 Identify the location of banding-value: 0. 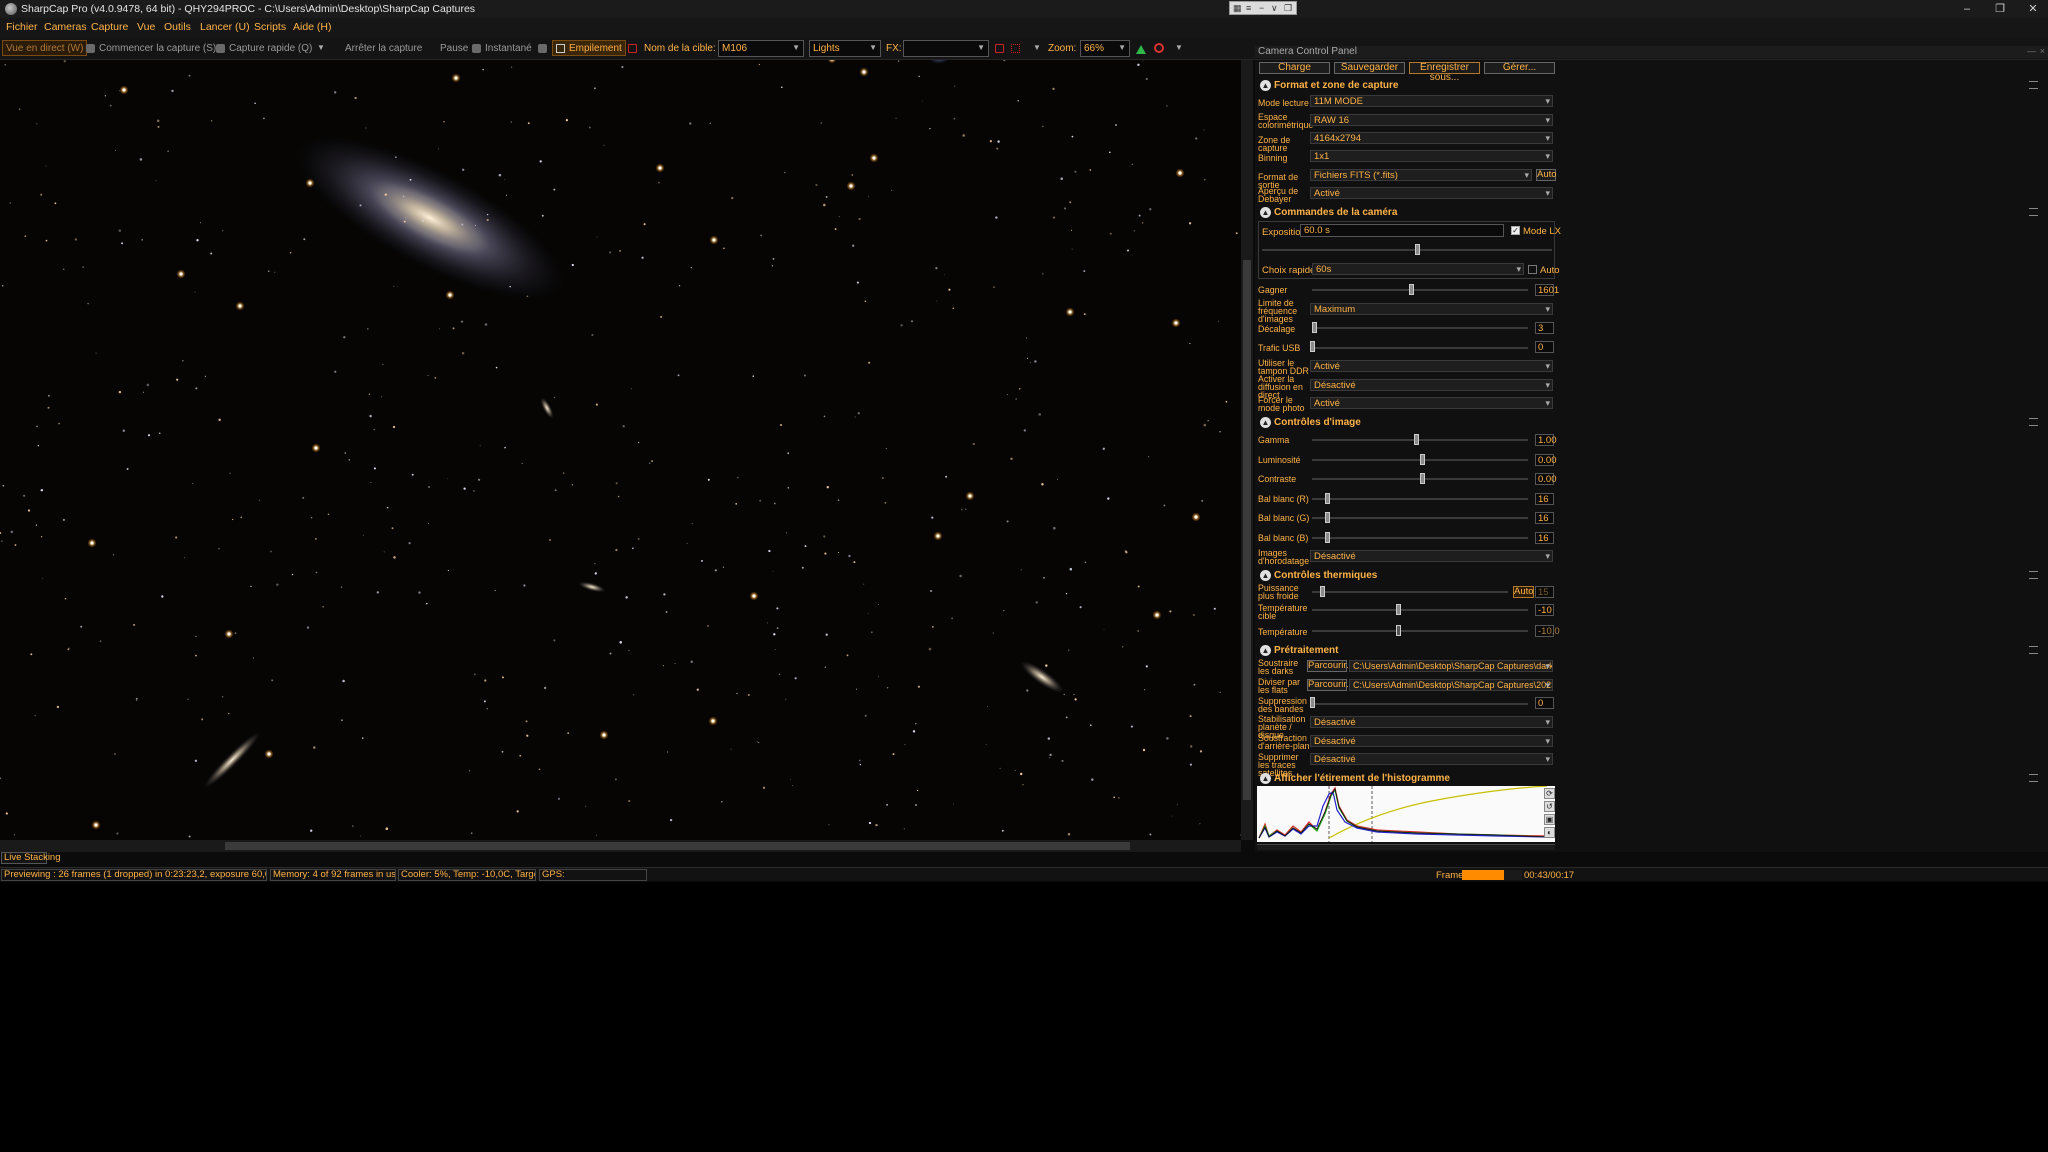
(1544, 703).